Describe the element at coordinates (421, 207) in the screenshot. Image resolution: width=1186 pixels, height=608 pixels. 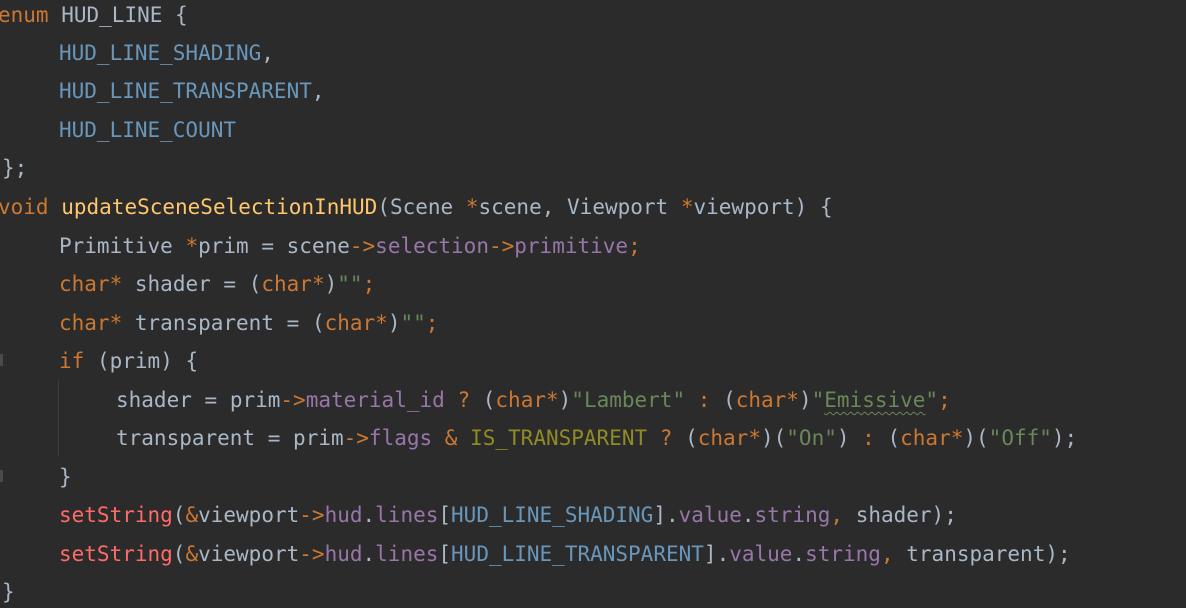
I see `type-name: Scene` at that location.